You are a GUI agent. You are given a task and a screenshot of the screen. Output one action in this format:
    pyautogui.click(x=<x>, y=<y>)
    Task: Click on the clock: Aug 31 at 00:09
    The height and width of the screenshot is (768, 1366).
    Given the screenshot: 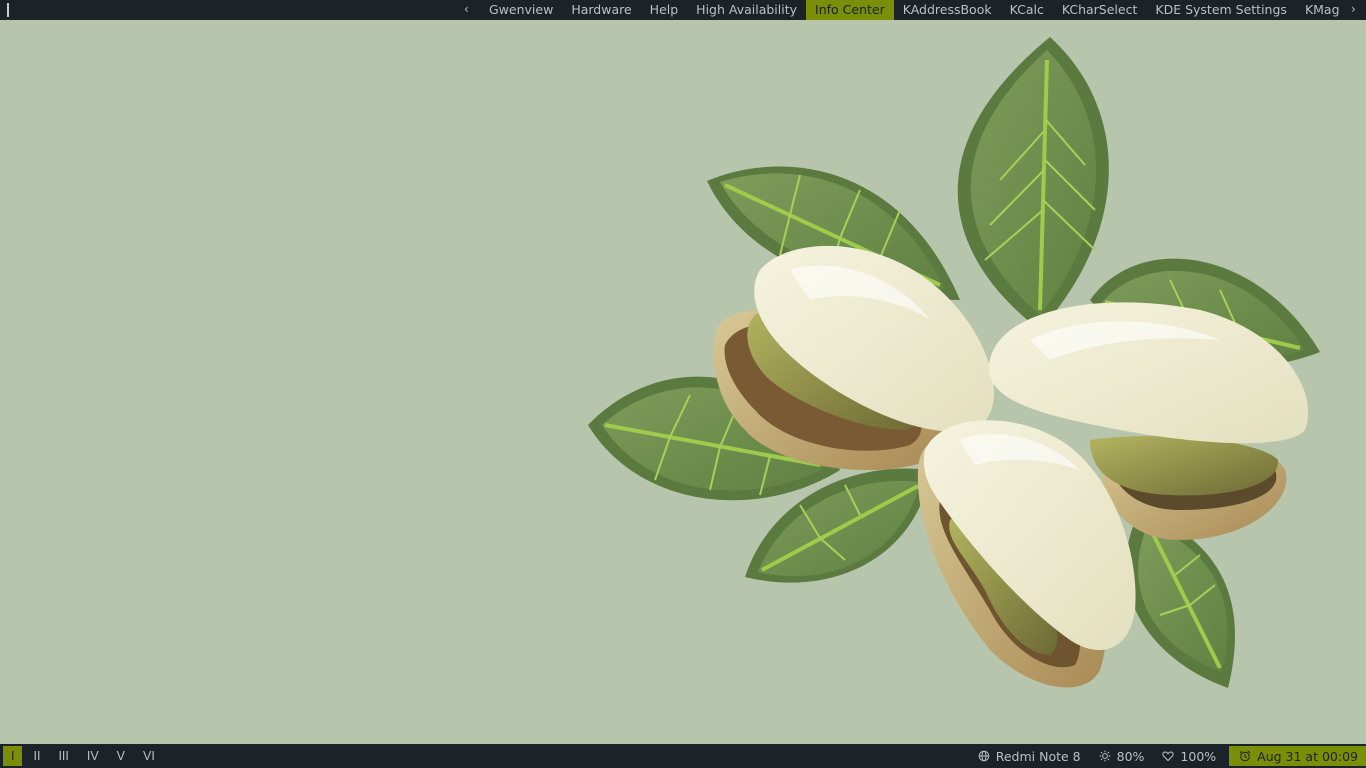 What is the action you would take?
    pyautogui.click(x=1297, y=756)
    